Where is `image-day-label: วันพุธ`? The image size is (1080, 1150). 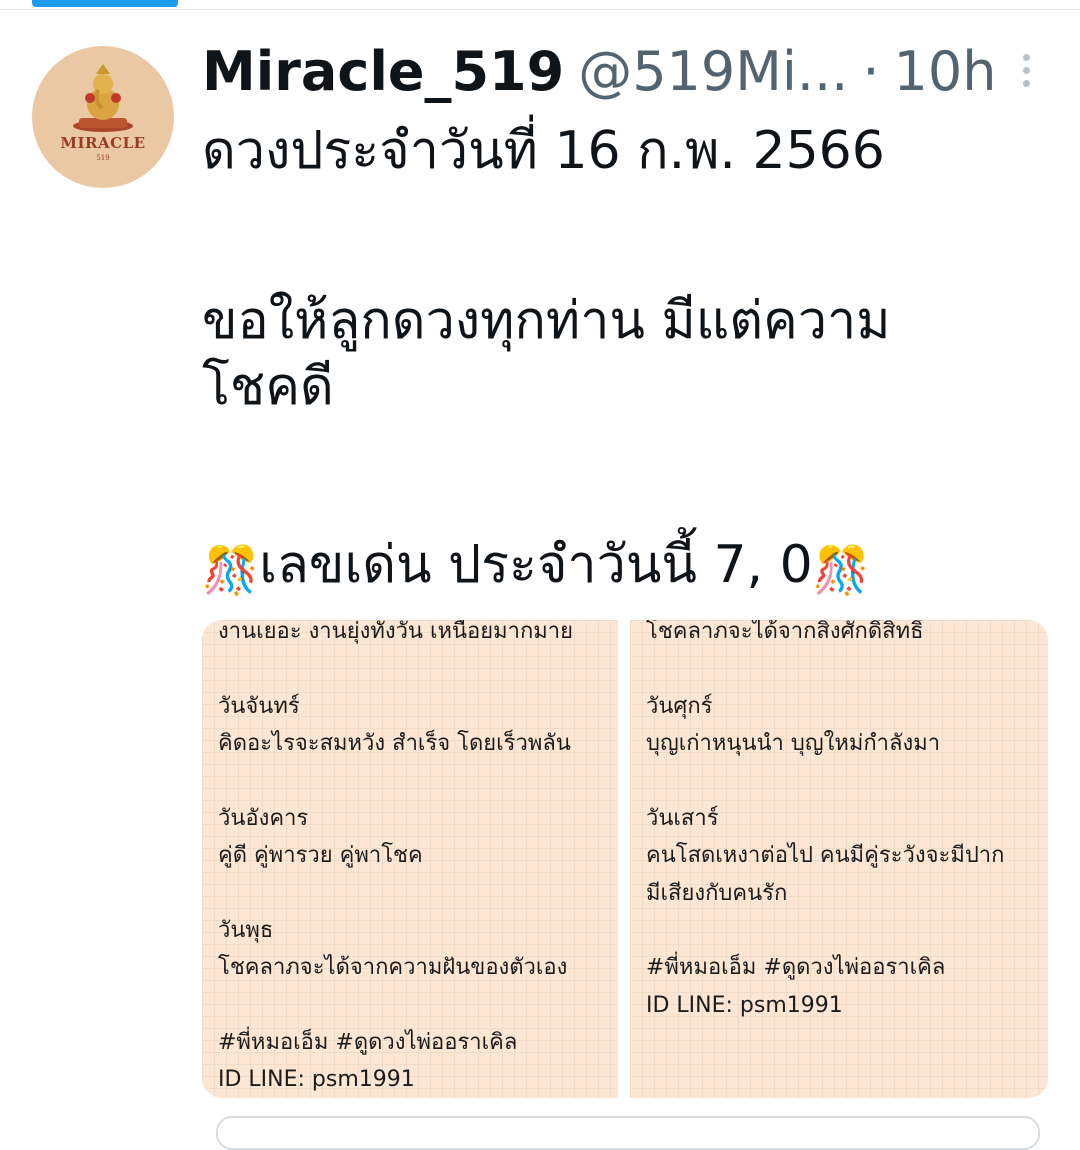
image-day-label: วันพุธ is located at coordinates (246, 930).